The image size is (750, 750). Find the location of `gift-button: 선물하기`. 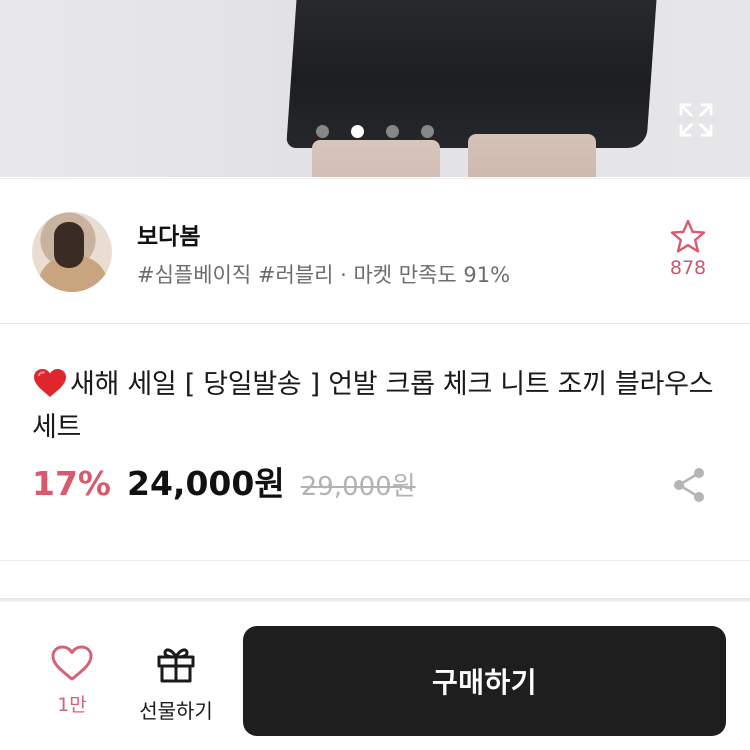

gift-button: 선물하기 is located at coordinates (176, 684).